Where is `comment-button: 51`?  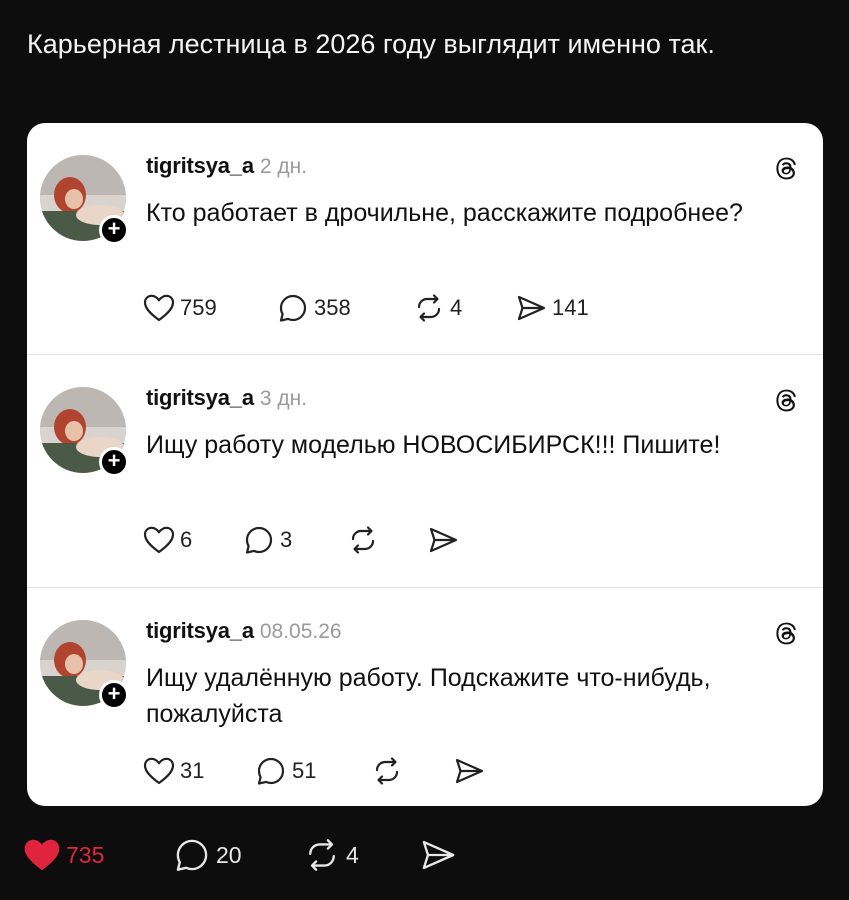
comment-button: 51 is located at coordinates (285, 771).